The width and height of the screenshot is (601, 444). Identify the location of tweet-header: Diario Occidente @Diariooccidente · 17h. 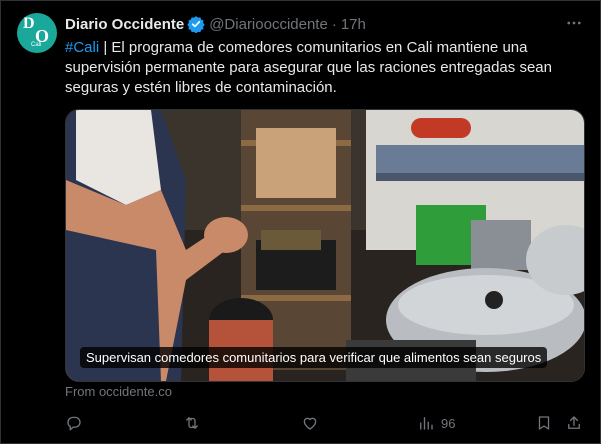
(215, 24).